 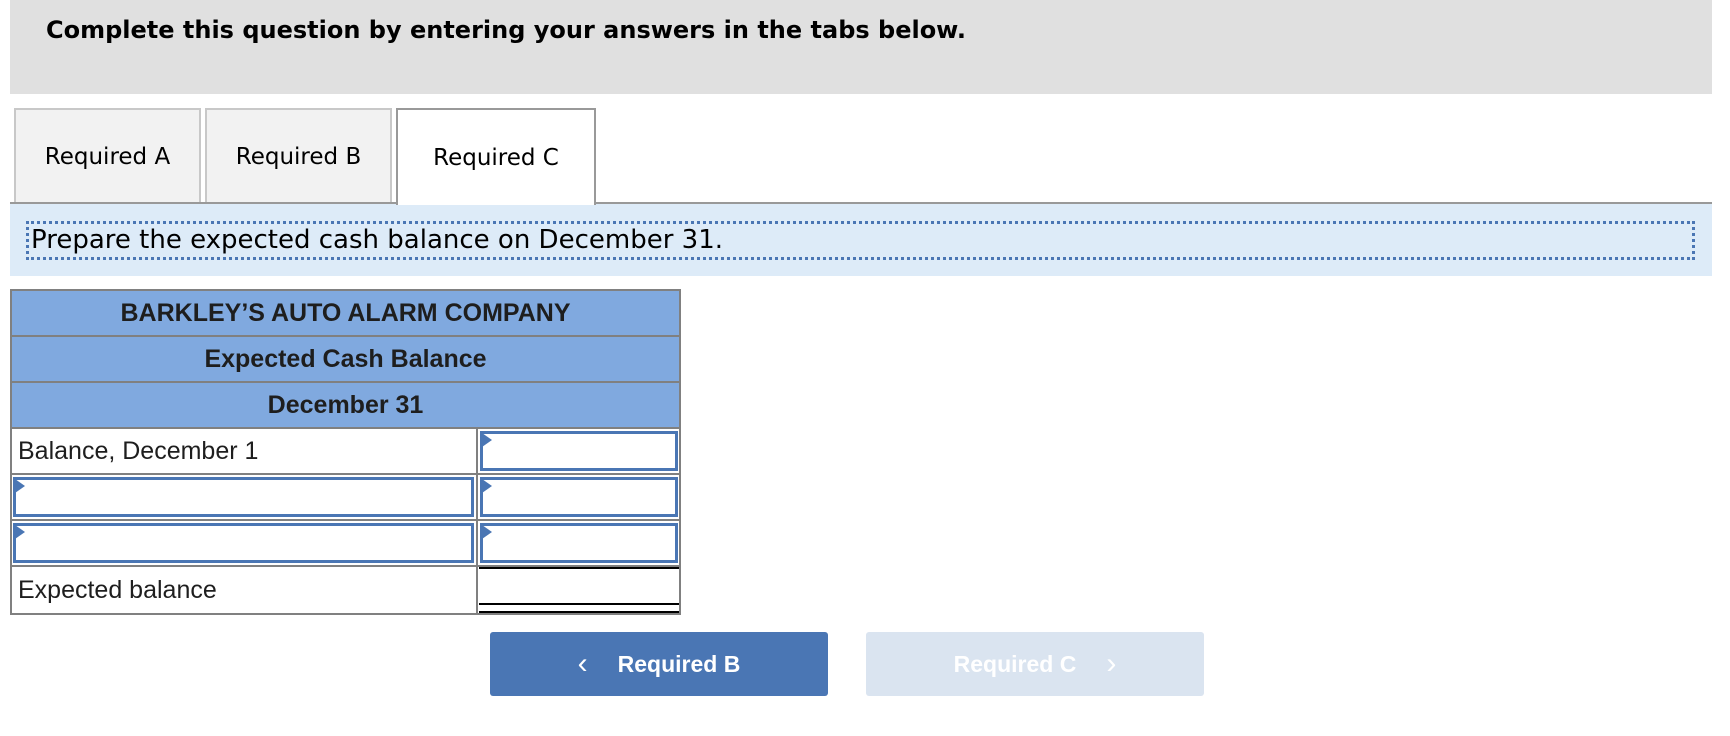 I want to click on prev-required-b-button: ‹ Required B, so click(x=659, y=664).